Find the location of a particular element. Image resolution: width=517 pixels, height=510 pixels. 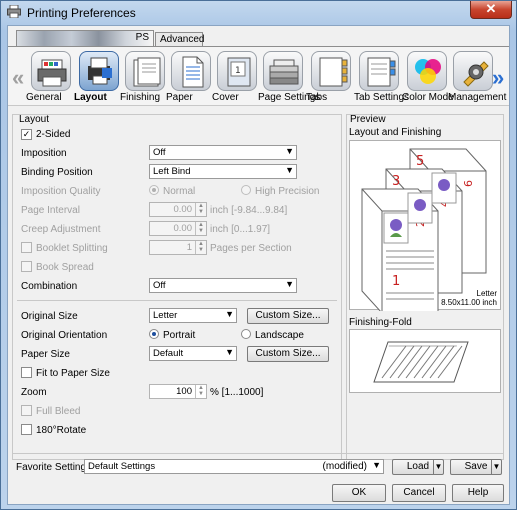

tab-basic: PS is located at coordinates (85, 38).